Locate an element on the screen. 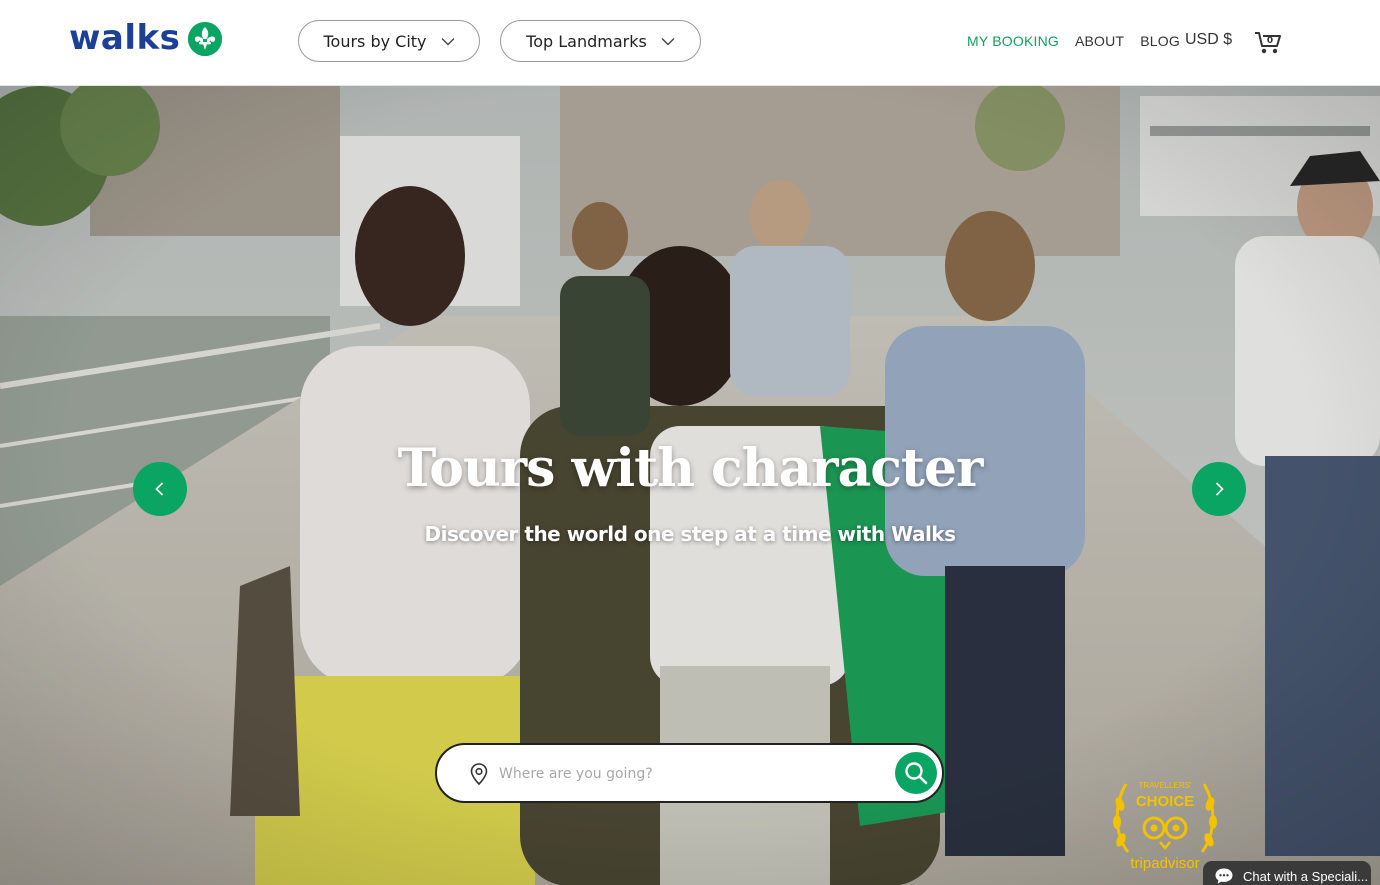  carousel-prev-button is located at coordinates (160, 489).